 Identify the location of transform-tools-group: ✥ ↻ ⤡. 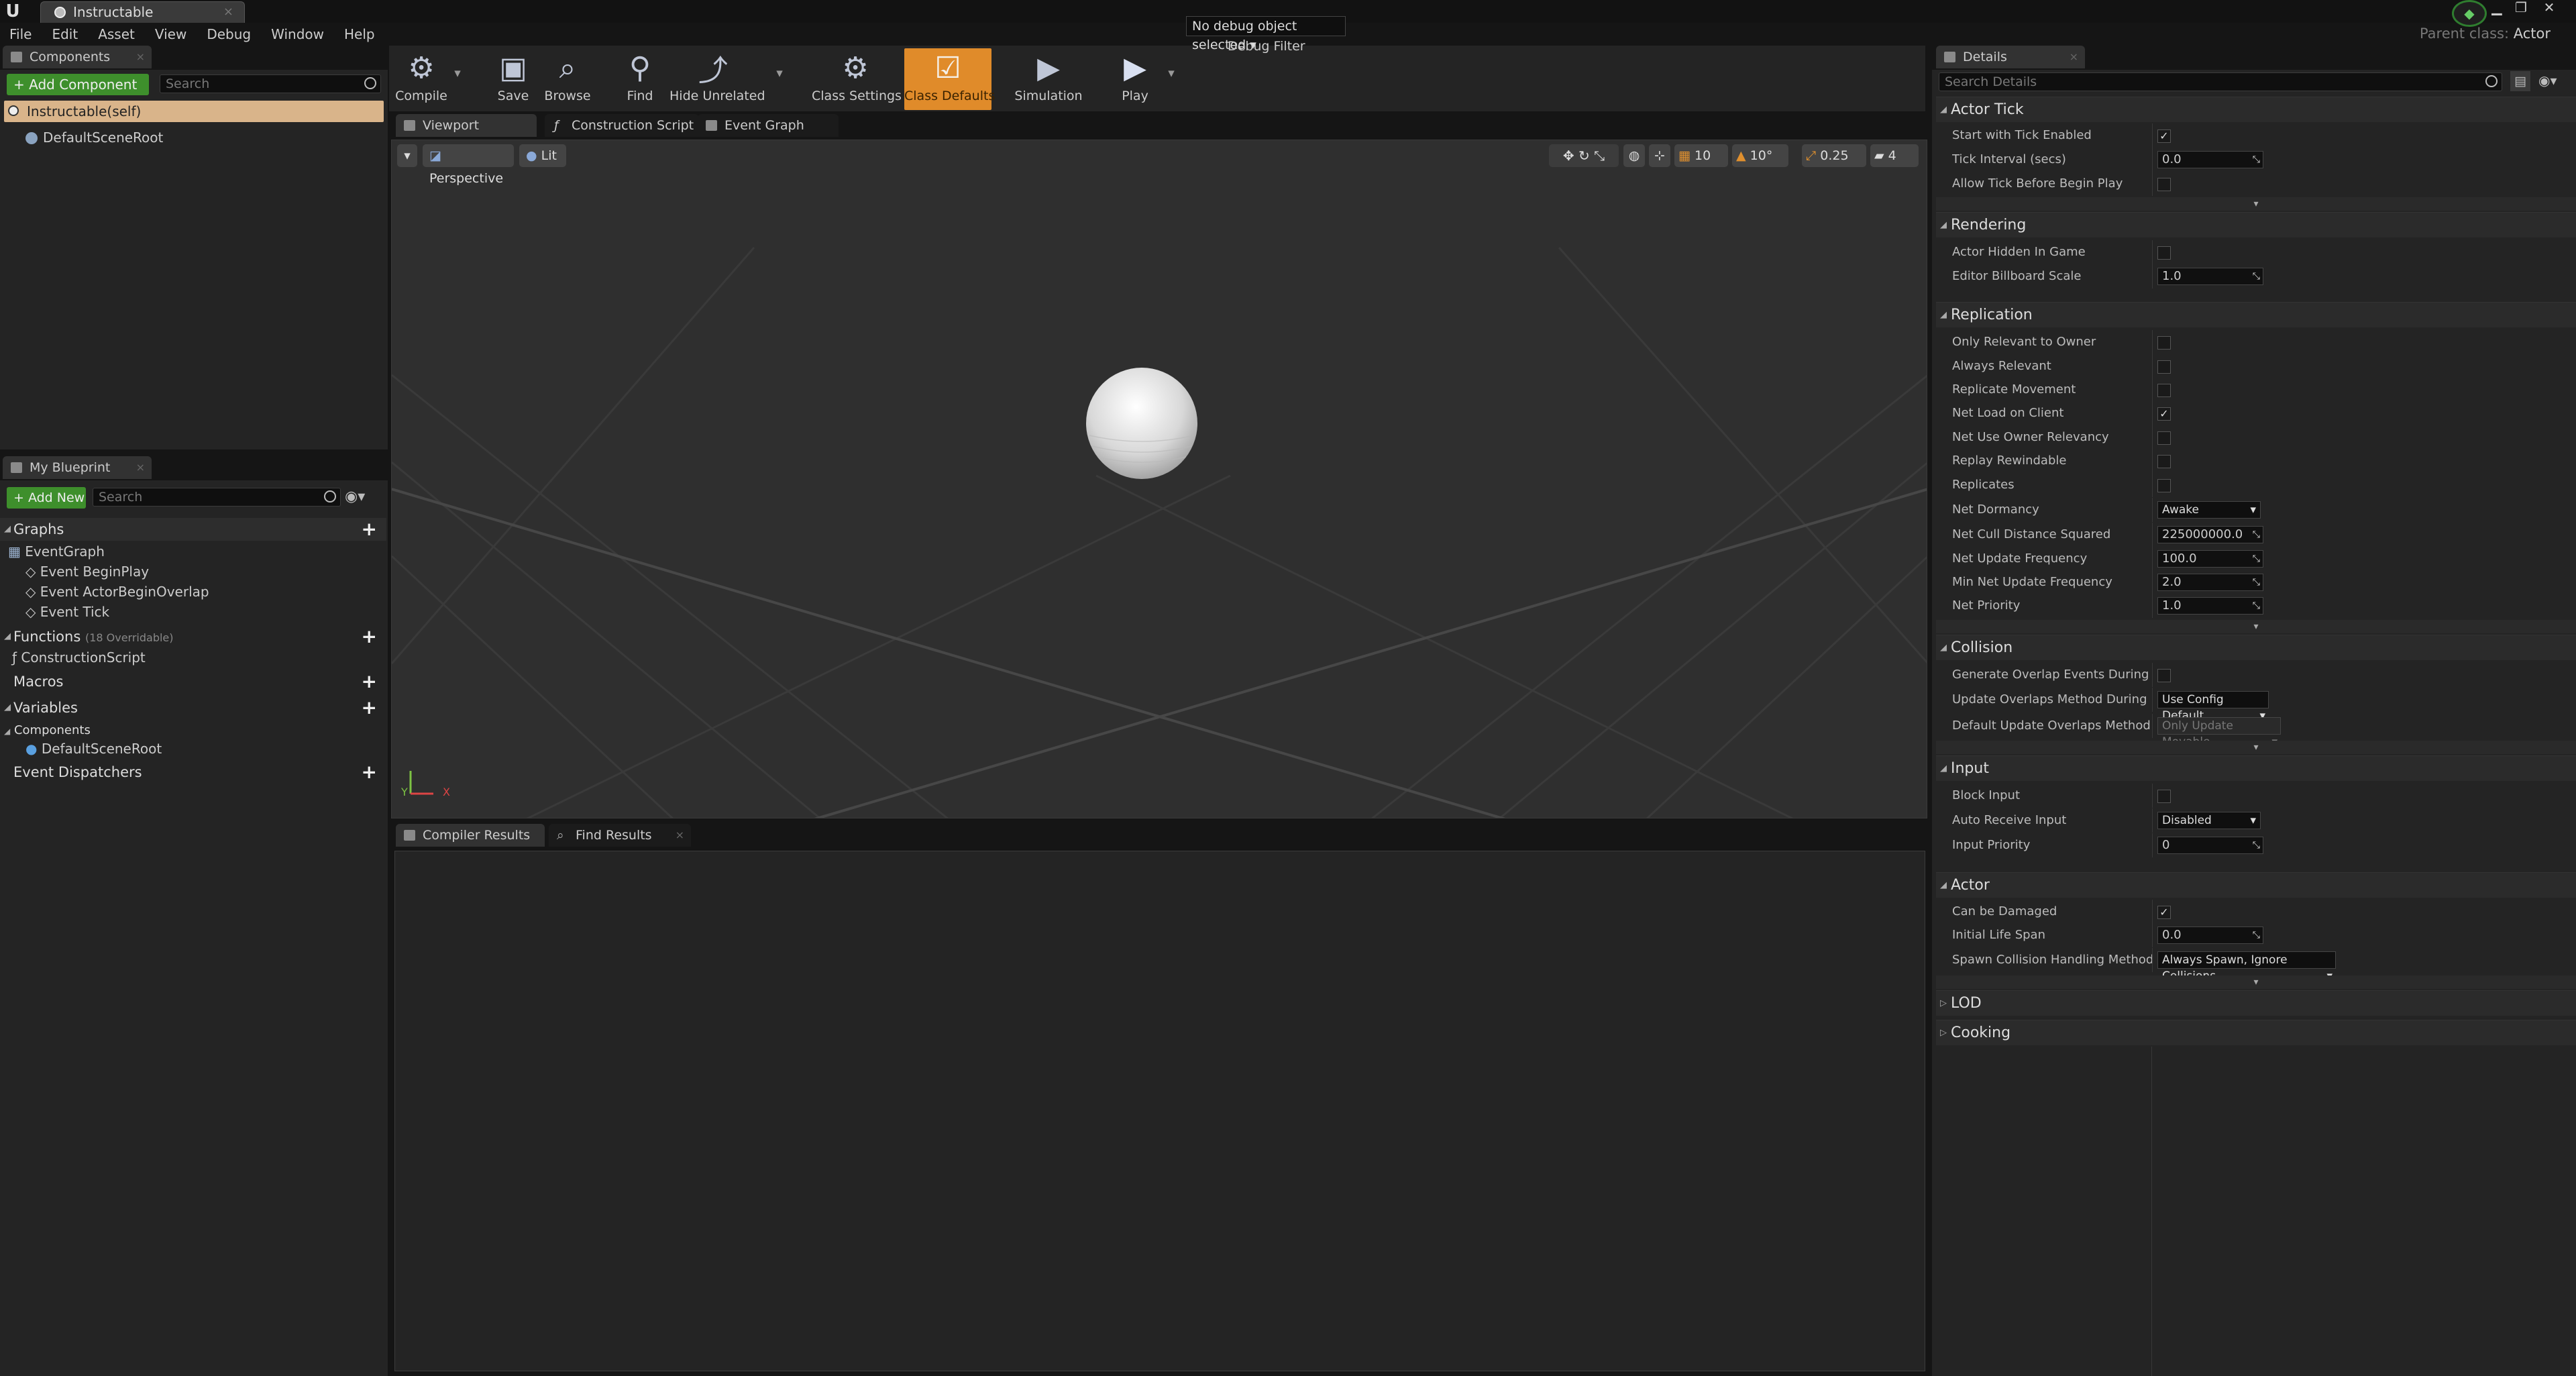
(1584, 155).